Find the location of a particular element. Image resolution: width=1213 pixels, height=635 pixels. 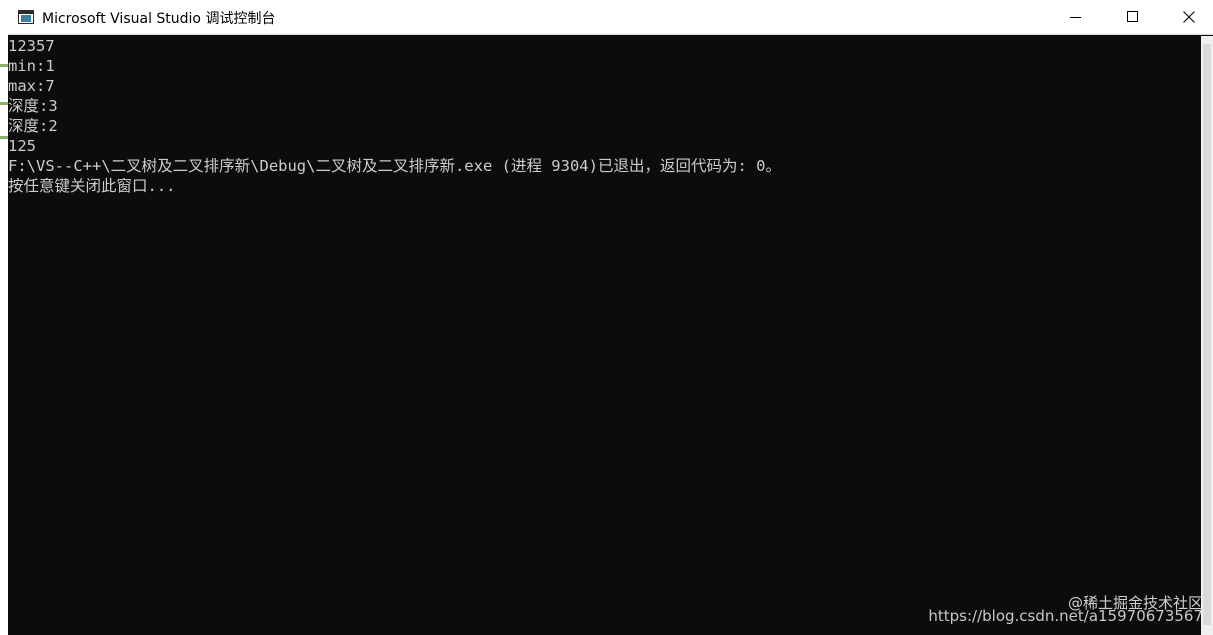

console-line: max:7 is located at coordinates (31, 86).